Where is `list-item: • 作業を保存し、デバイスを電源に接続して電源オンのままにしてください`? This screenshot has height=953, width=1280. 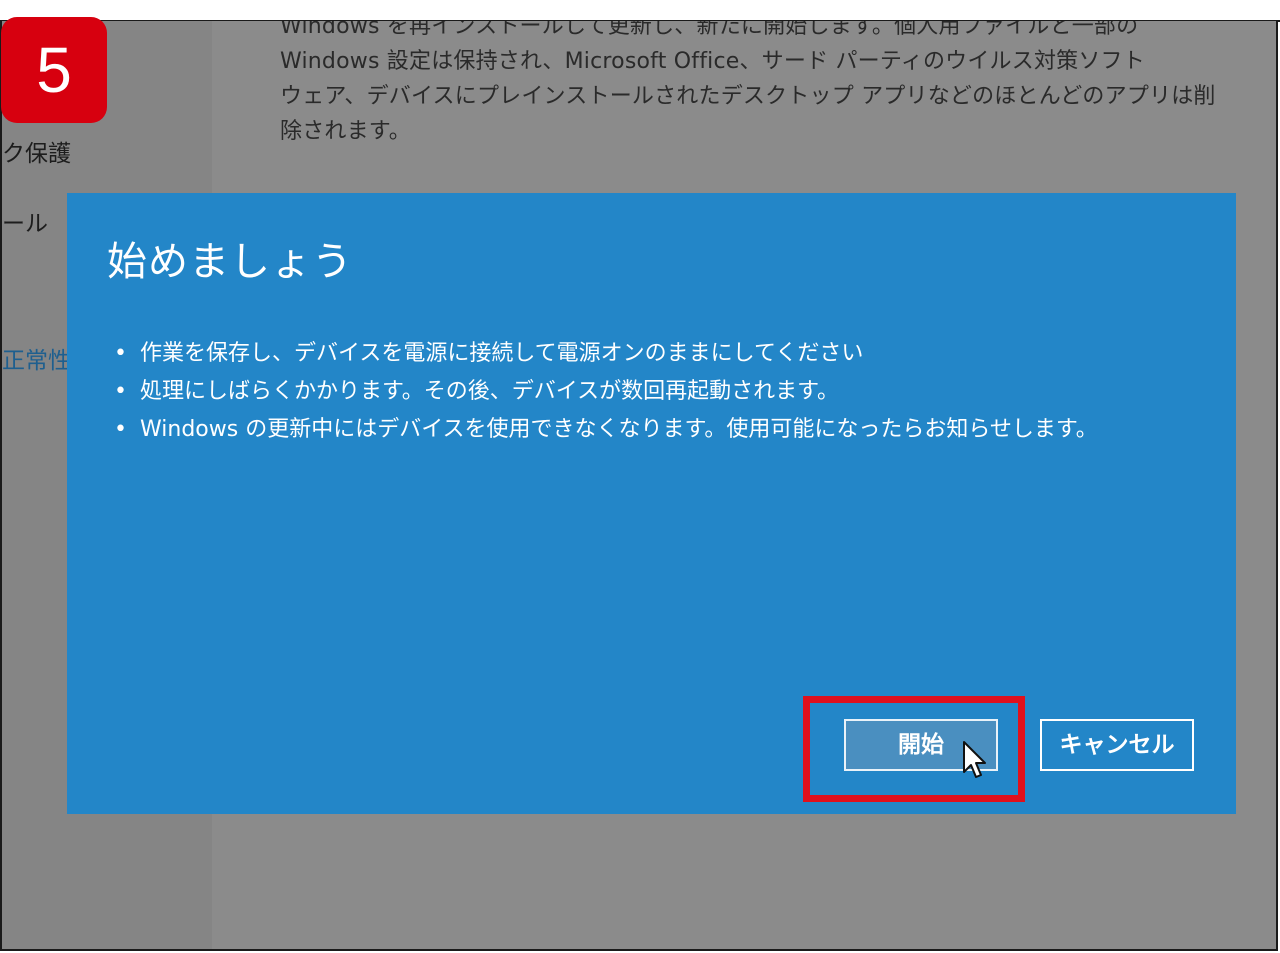
list-item: • 作業を保存し、デバイスを電源に接続して電源オンのままにしてください is located at coordinates (605, 354).